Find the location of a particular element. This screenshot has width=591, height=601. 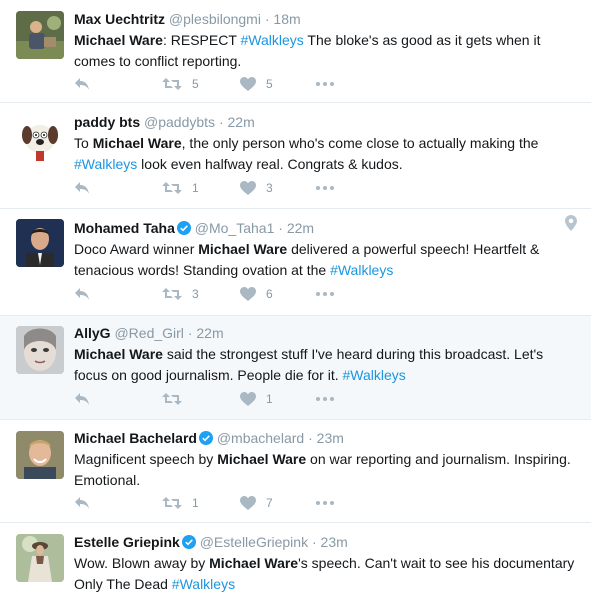

tweet-header: AllyG @Red_Girl · 22m is located at coordinates (149, 333).